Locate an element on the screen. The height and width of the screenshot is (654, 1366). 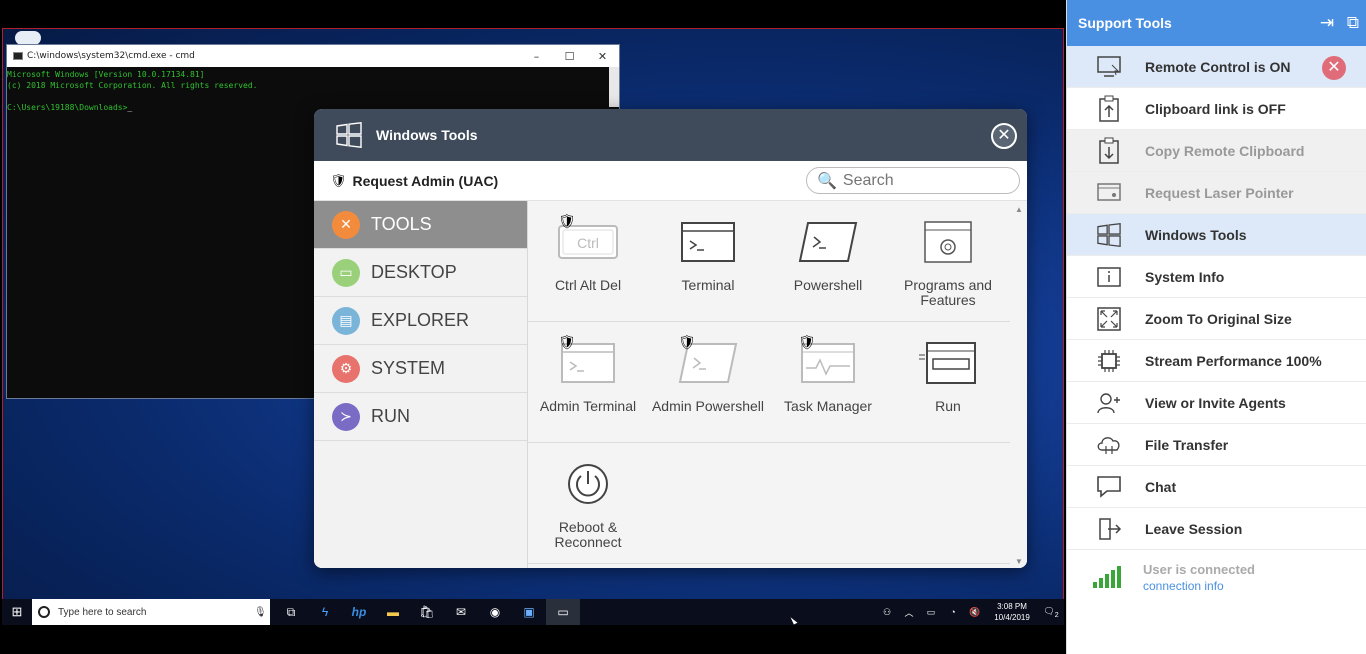
signal-strength-icon is located at coordinates (1108, 577).